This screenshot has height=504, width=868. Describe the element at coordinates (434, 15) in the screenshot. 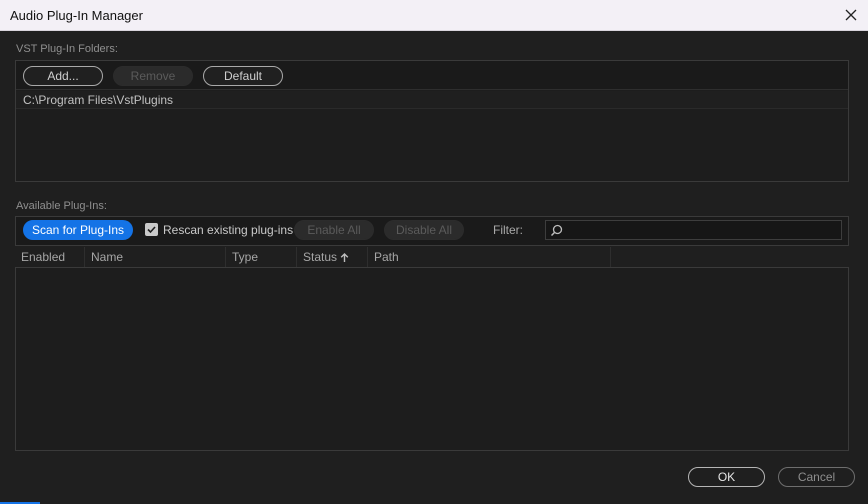

I see `title-bar: Audio Plug-In Manager` at that location.